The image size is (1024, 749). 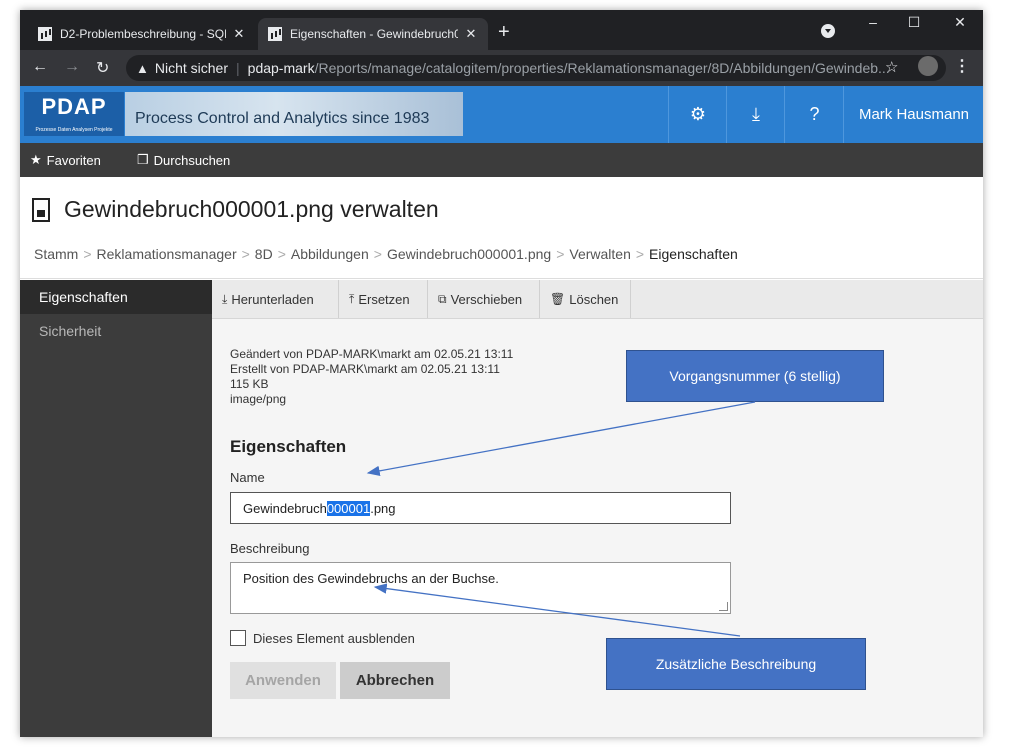 I want to click on download-button: ⤓, so click(x=755, y=114).